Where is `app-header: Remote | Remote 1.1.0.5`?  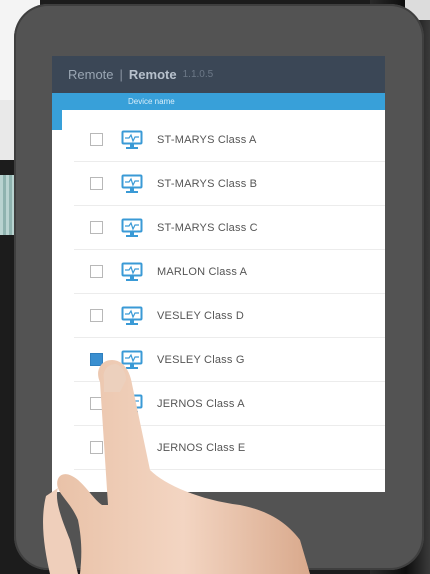
app-header: Remote | Remote 1.1.0.5 is located at coordinates (218, 74).